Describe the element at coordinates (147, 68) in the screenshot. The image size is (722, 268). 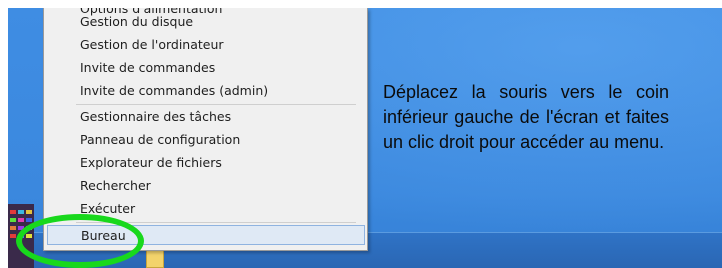
I see `menu-item-command-prompt: Invite de commandes` at that location.